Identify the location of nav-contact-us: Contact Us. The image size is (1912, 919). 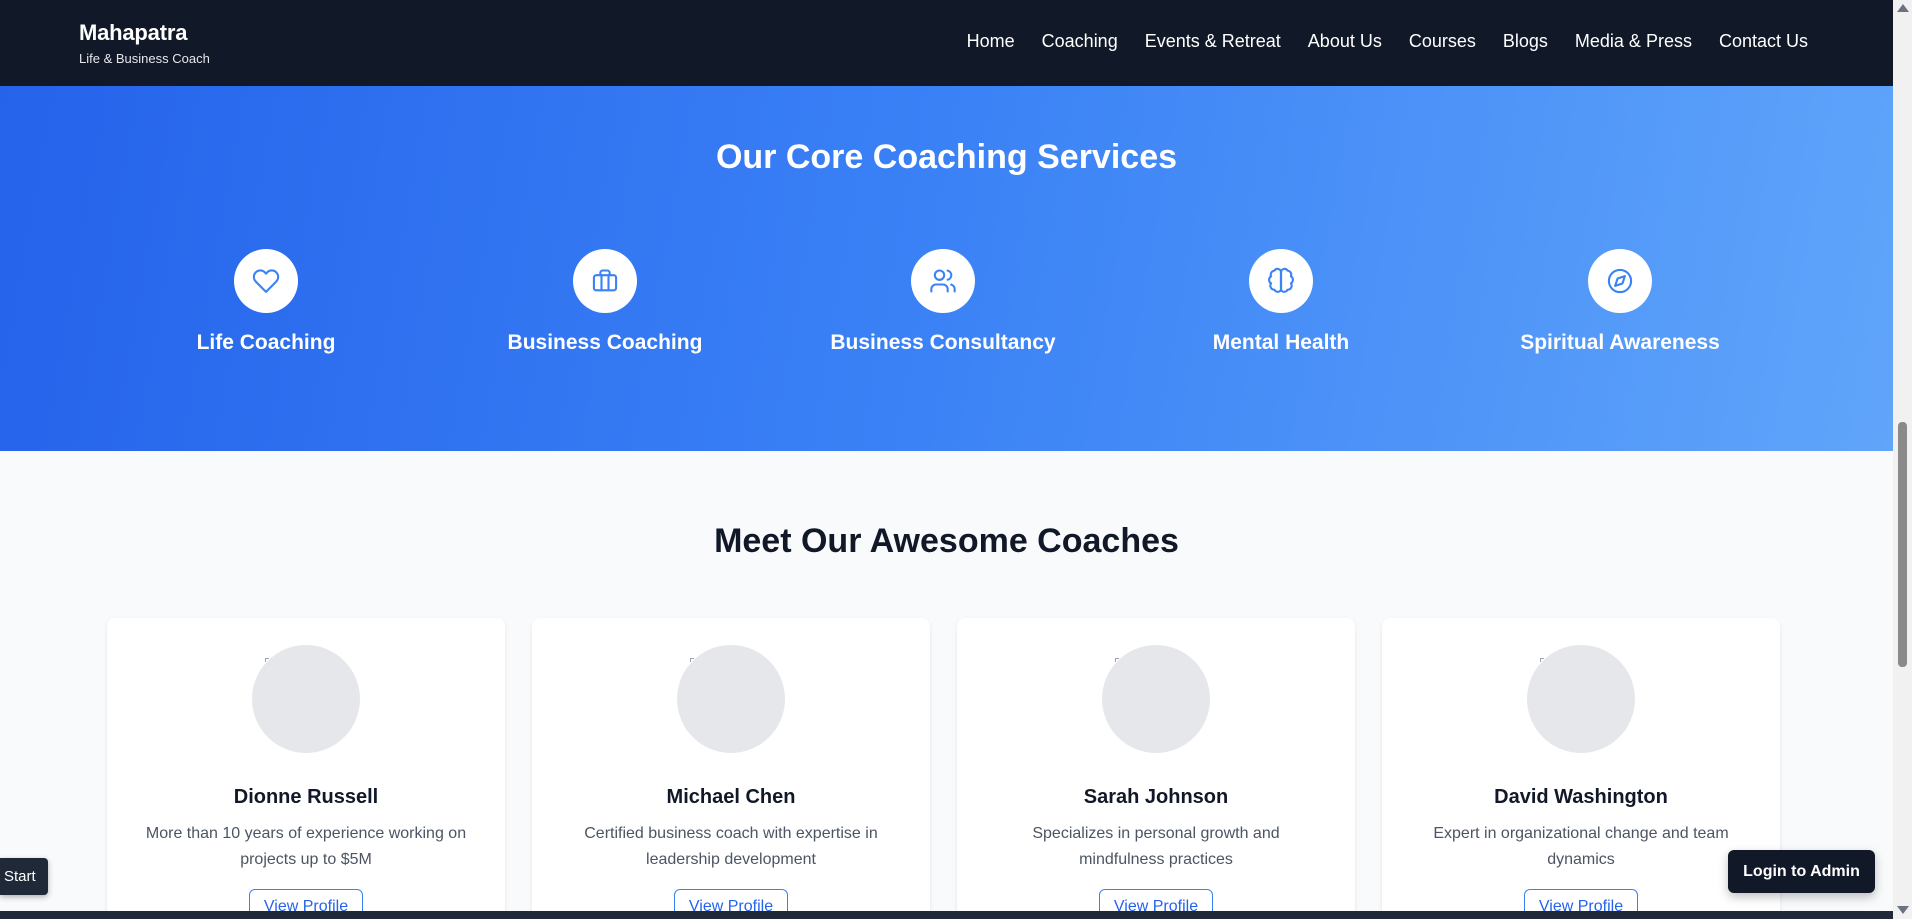
(1763, 41).